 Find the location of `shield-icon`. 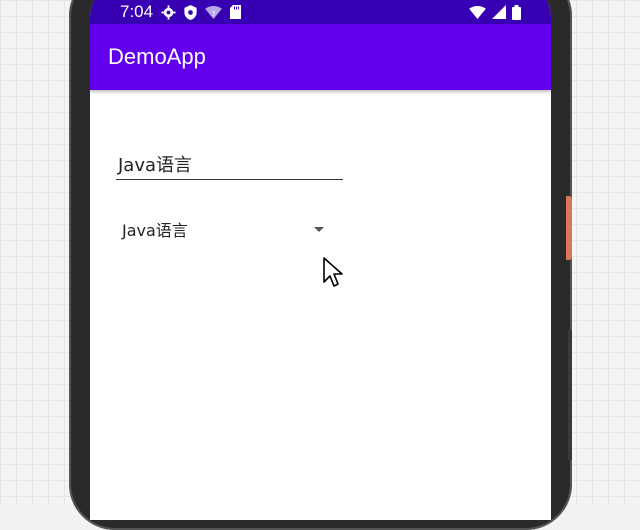

shield-icon is located at coordinates (190, 12).